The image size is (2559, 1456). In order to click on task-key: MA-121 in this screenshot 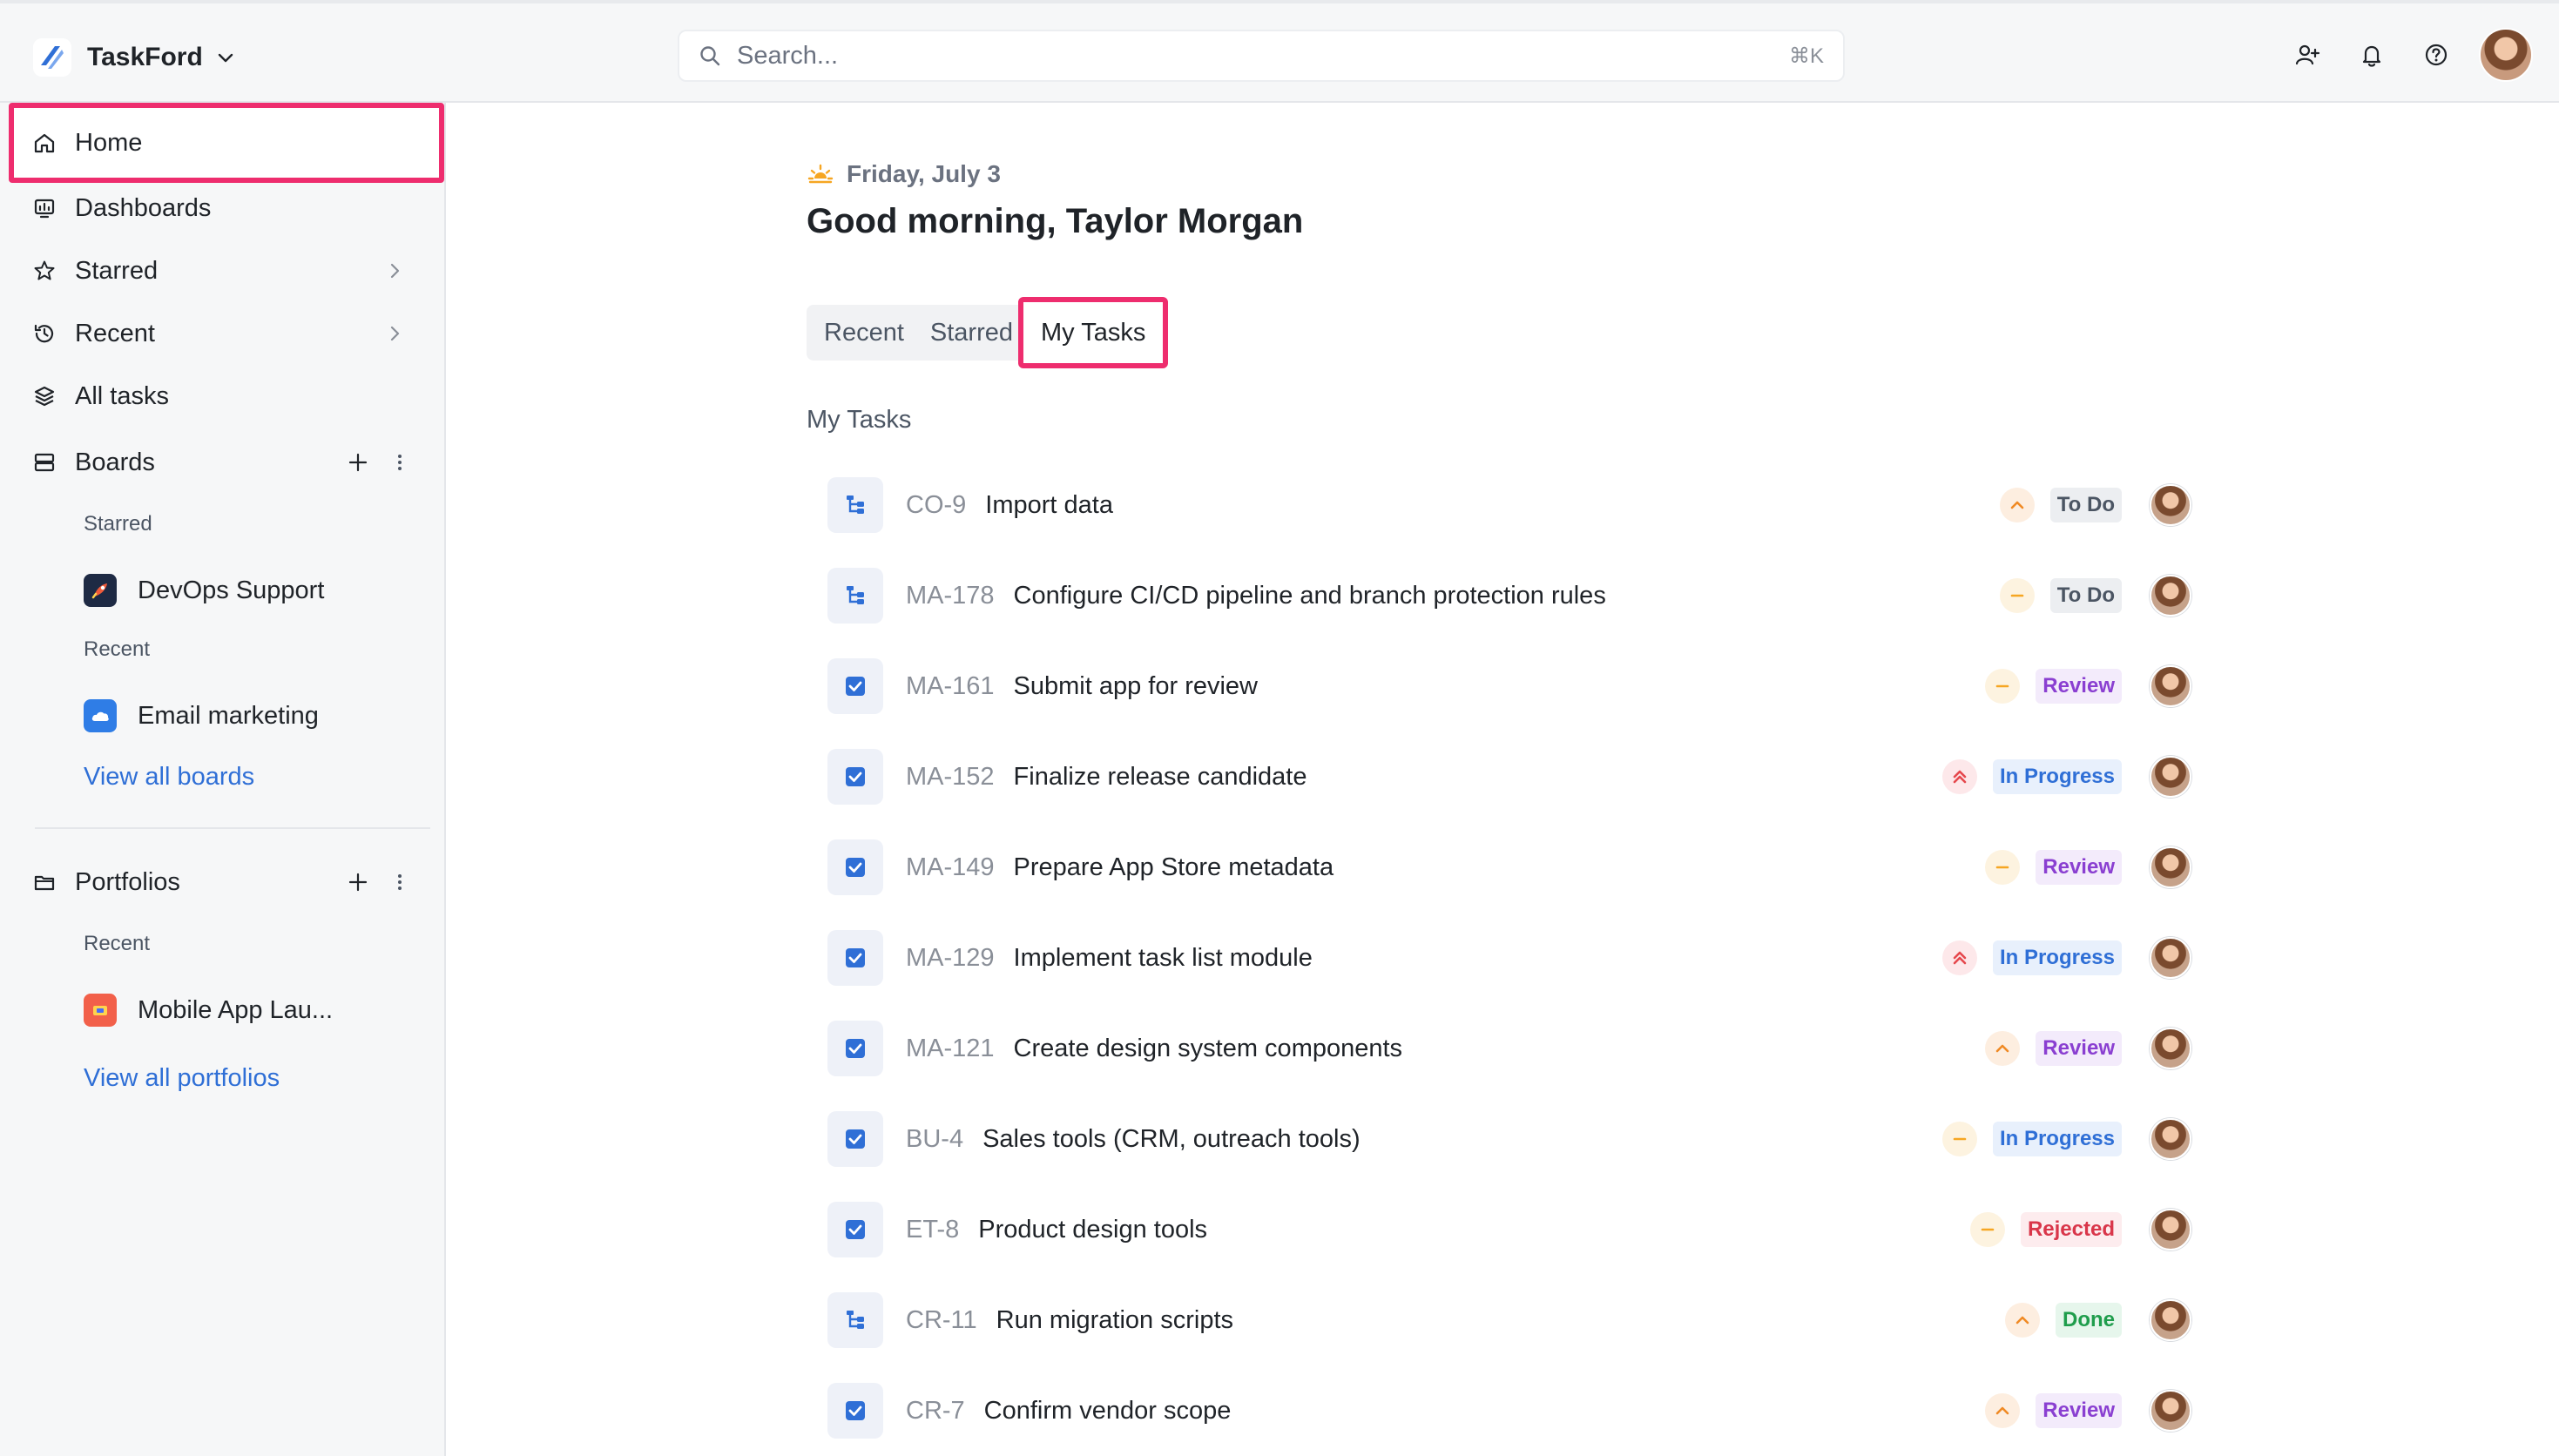, I will do `click(950, 1049)`.